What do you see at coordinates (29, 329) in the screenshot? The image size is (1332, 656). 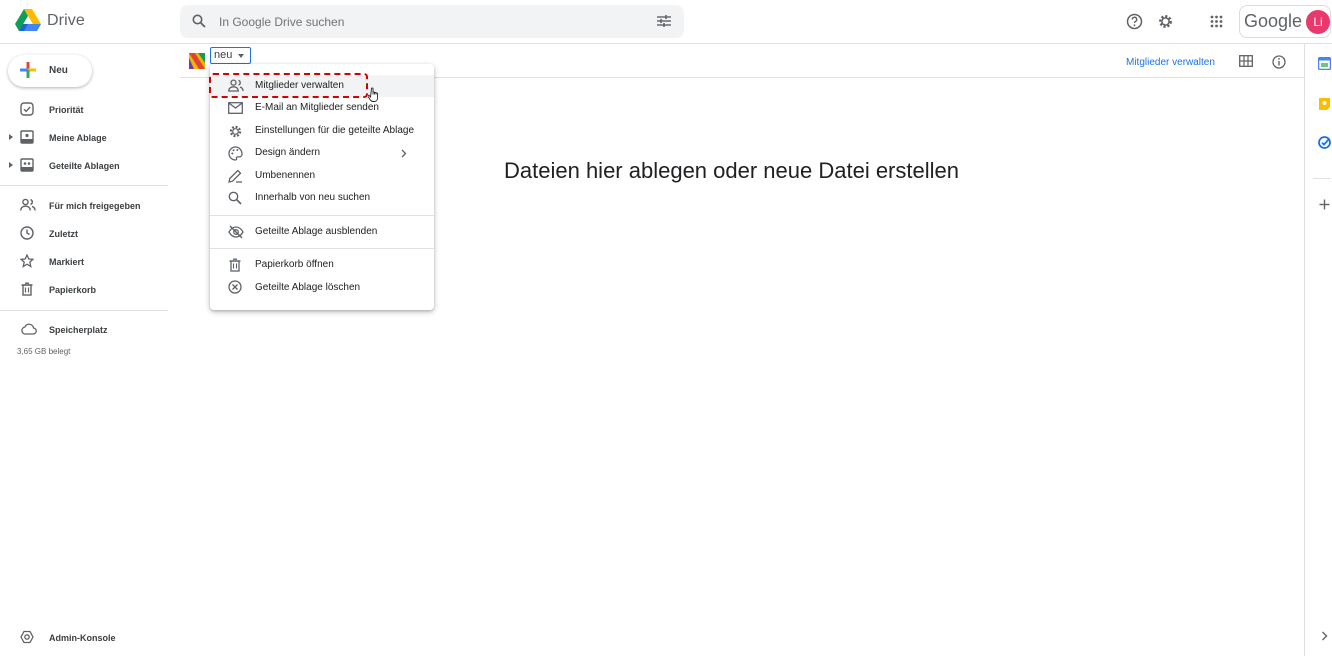 I see `cloud-icon` at bounding box center [29, 329].